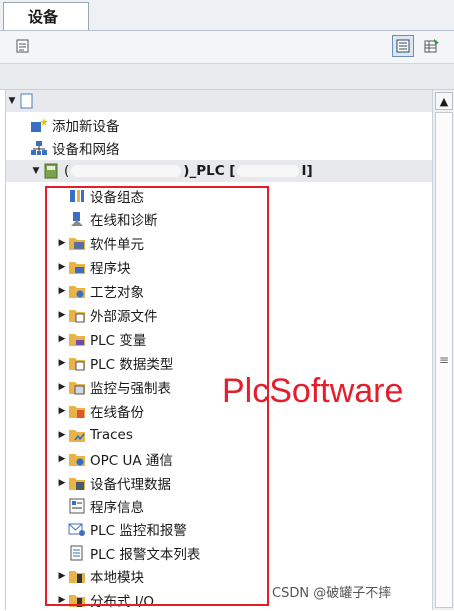 Image resolution: width=454 pixels, height=611 pixels. I want to click on tree-item-label: 程序信息, so click(117, 508).